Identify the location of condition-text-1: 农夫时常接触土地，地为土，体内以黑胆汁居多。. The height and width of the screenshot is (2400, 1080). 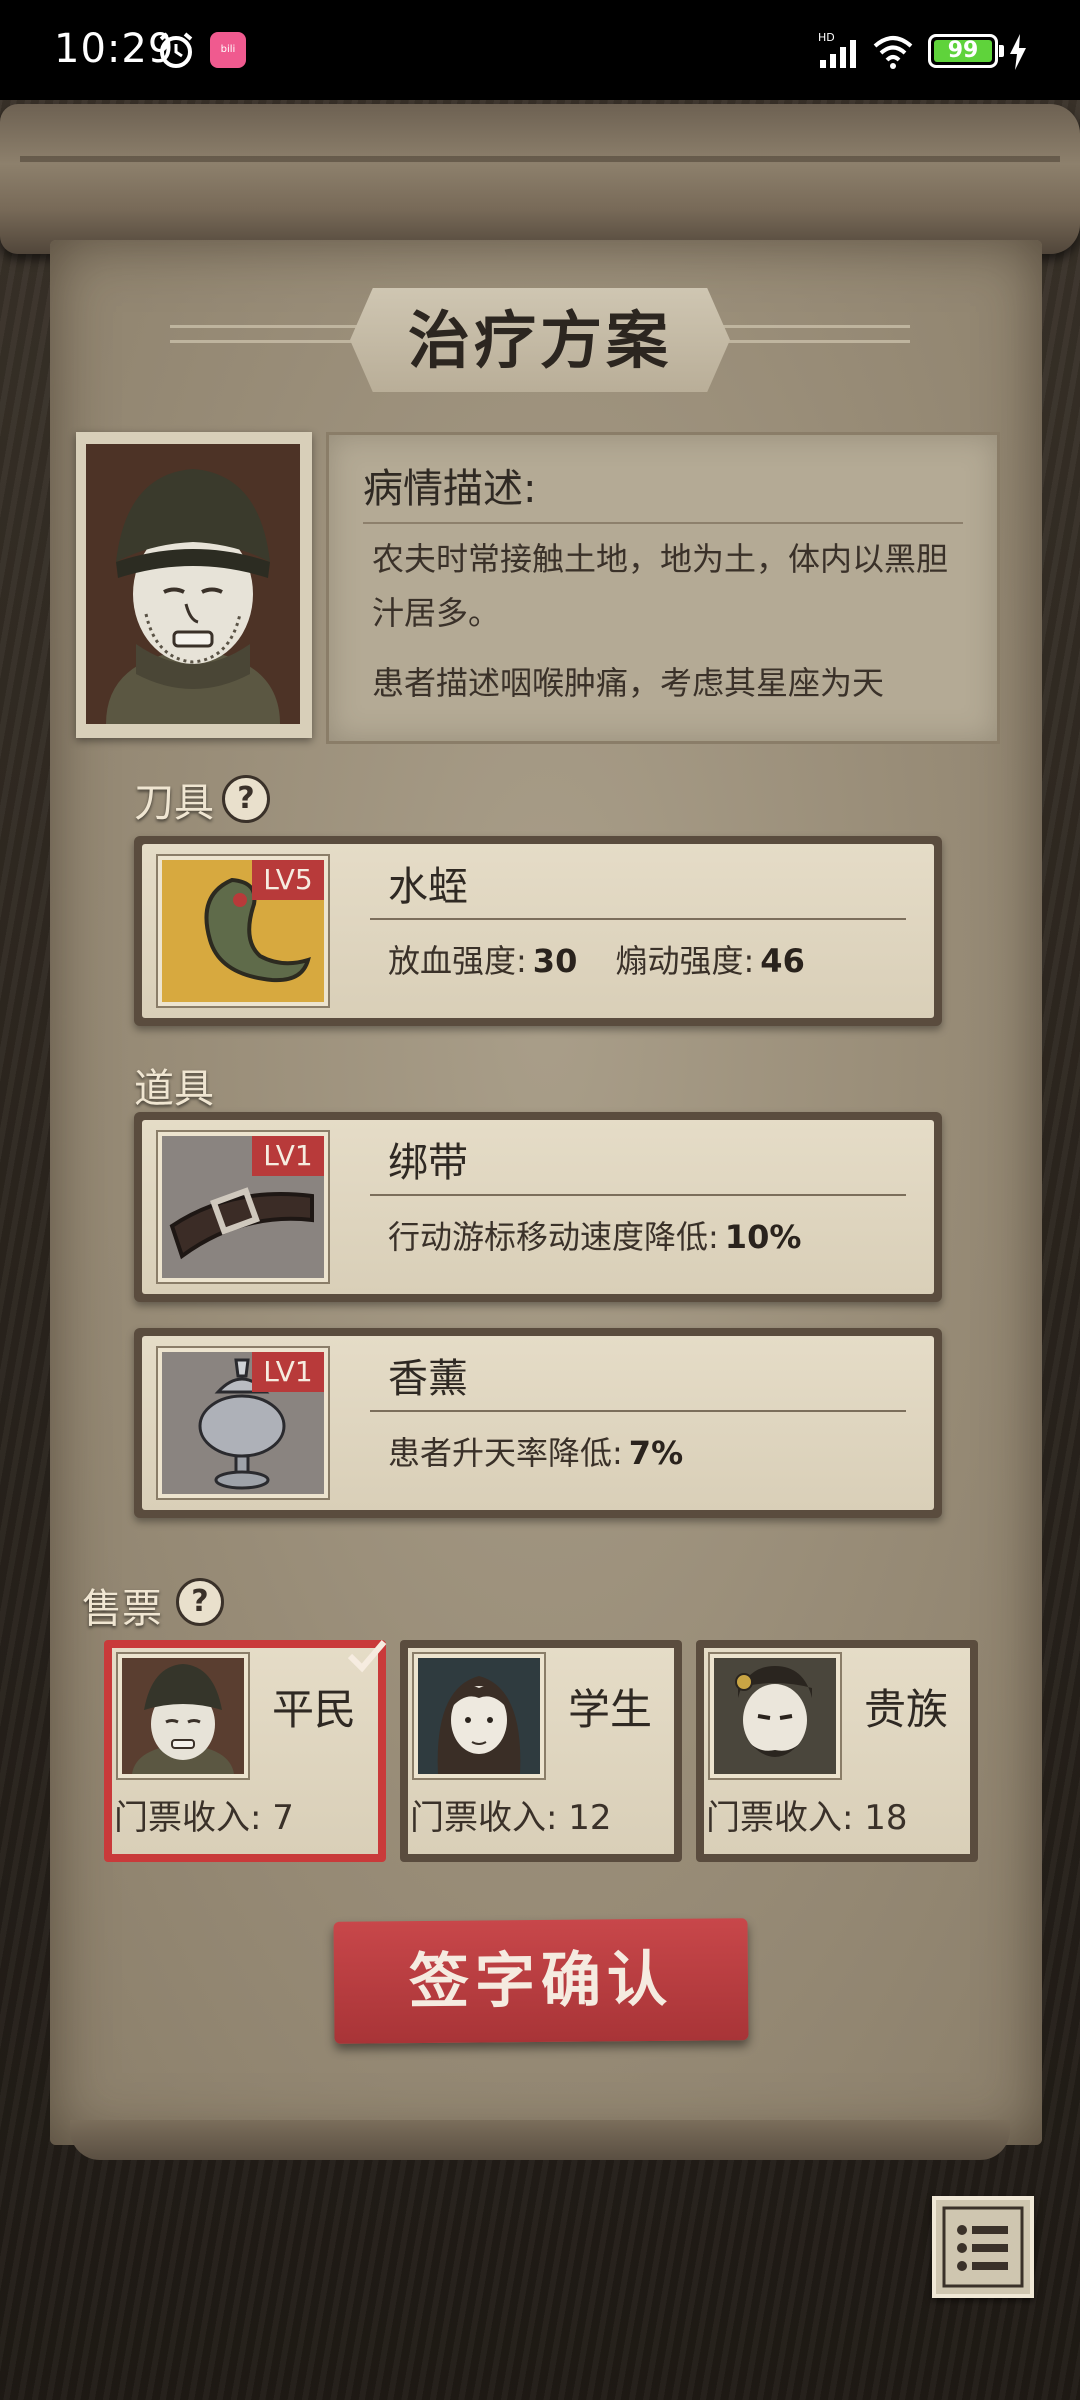
(660, 586).